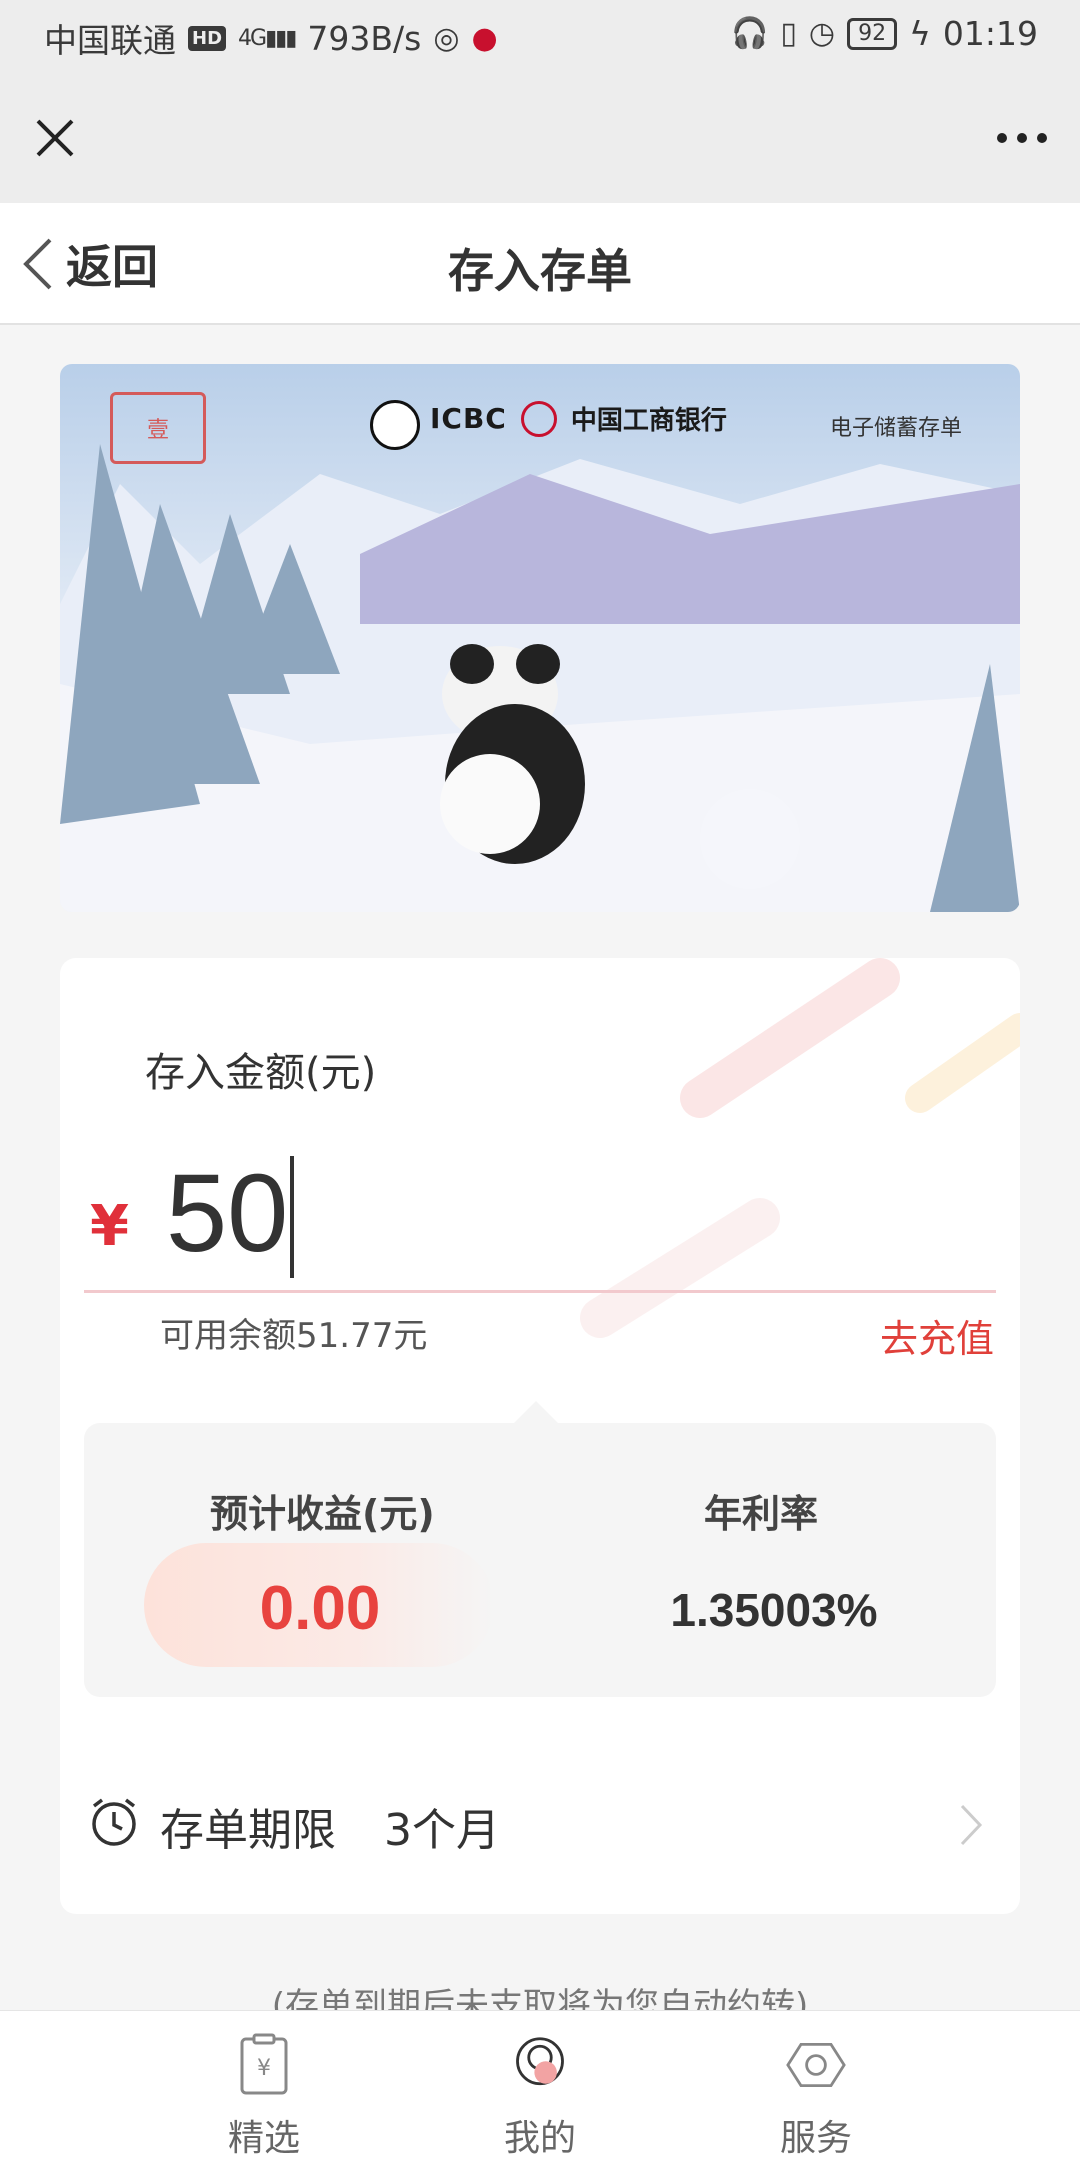 The width and height of the screenshot is (1080, 2161). Describe the element at coordinates (395, 425) in the screenshot. I see `panda-logo-icon` at that location.